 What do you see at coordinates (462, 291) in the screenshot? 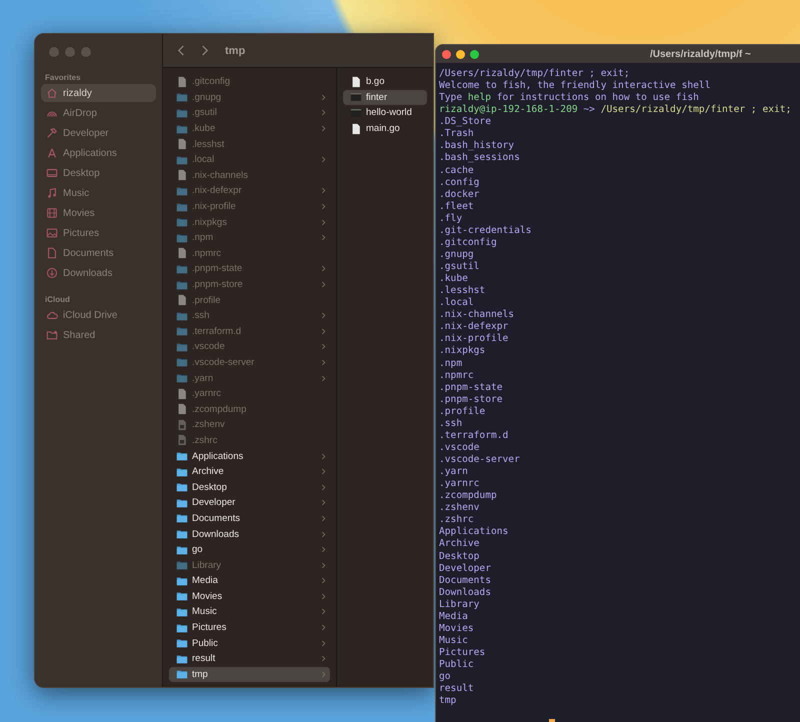
I see `terminal-line: .lesshst` at bounding box center [462, 291].